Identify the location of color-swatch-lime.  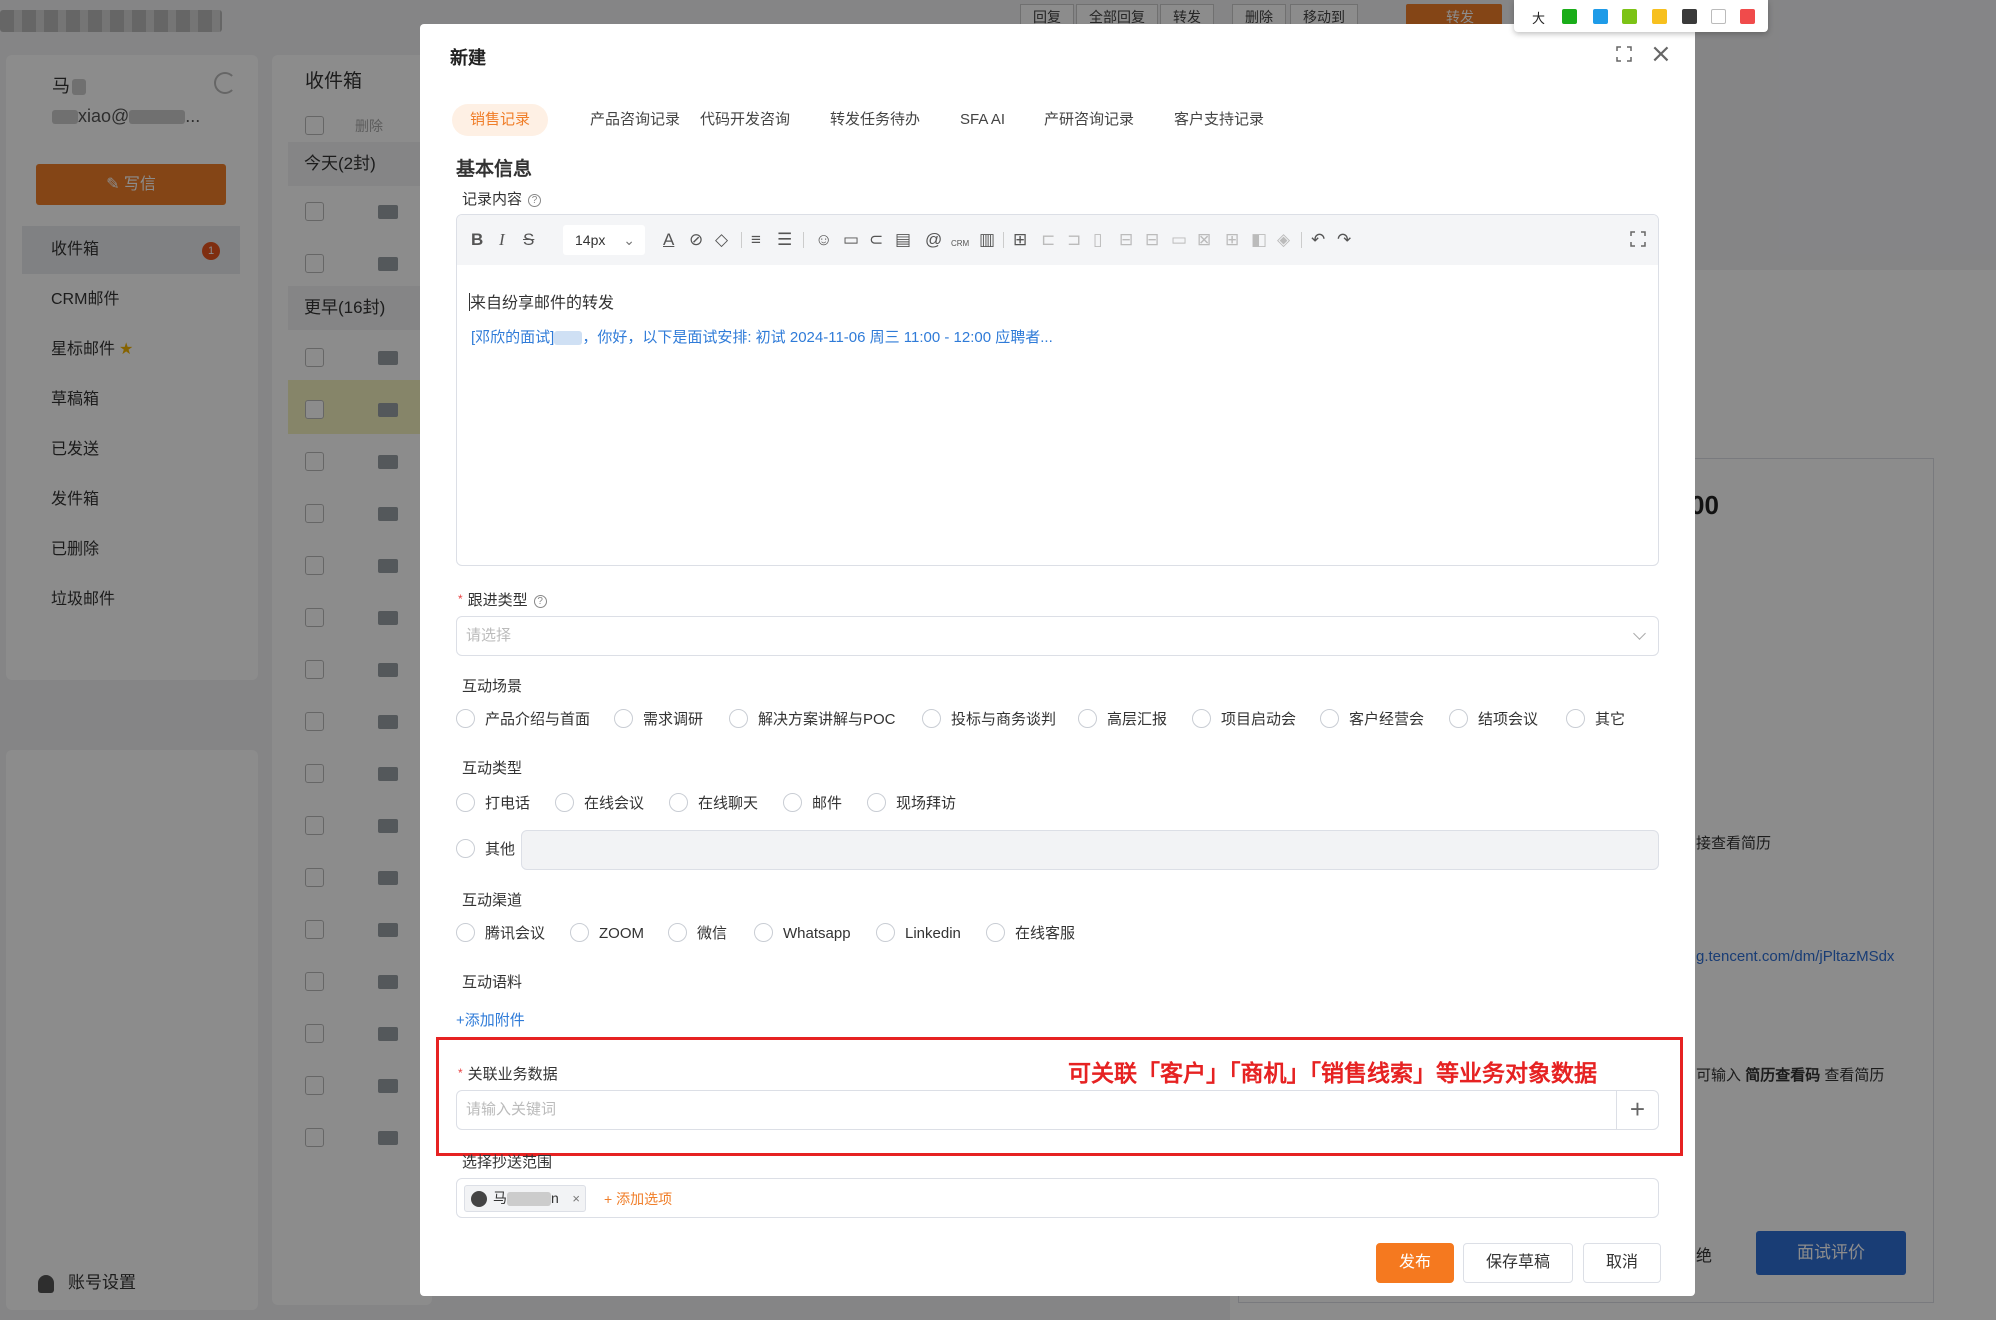
(1629, 16).